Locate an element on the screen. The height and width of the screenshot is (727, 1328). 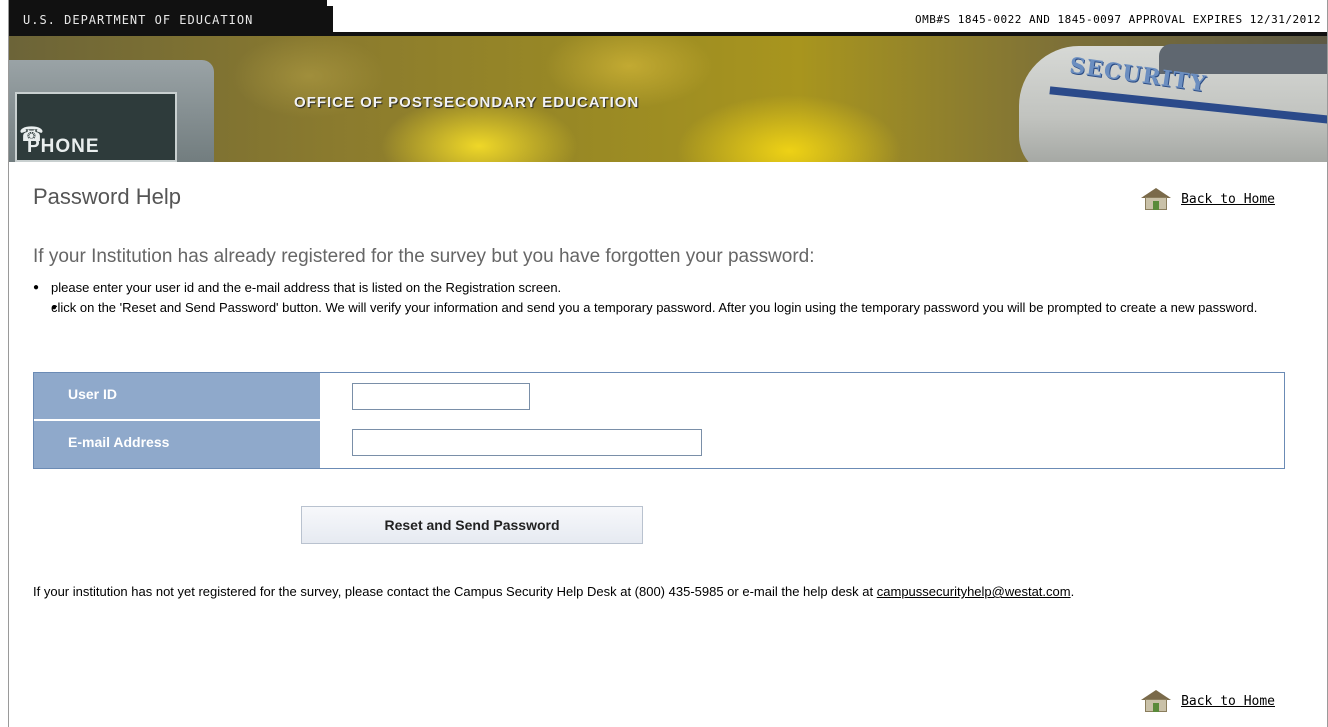
back-to-home-link-bottom: Back to Home is located at coordinates (1207, 701).